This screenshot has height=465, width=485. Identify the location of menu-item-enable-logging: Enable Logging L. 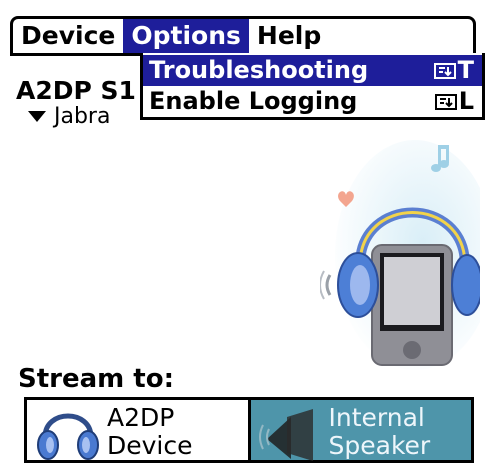
(312, 101).